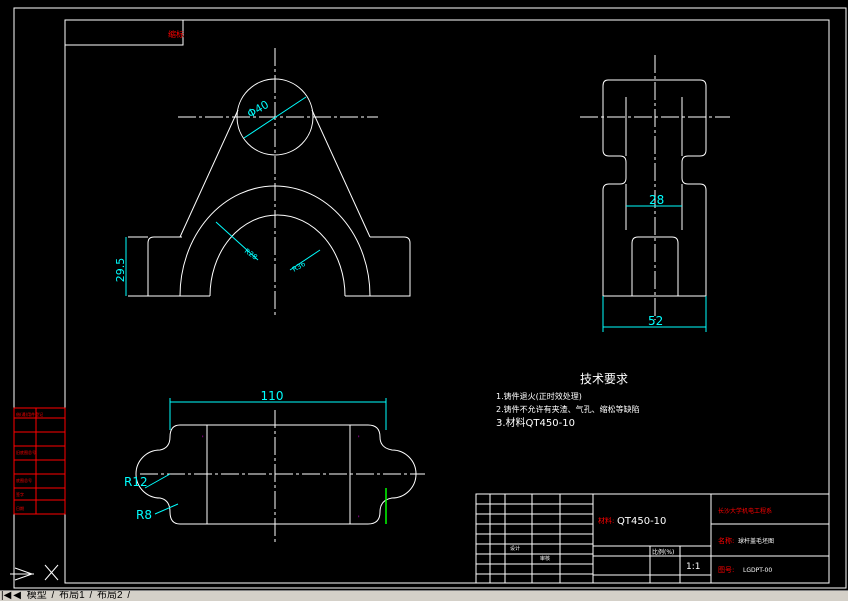  What do you see at coordinates (341, 173) in the screenshot?
I see `right-tangent-line` at bounding box center [341, 173].